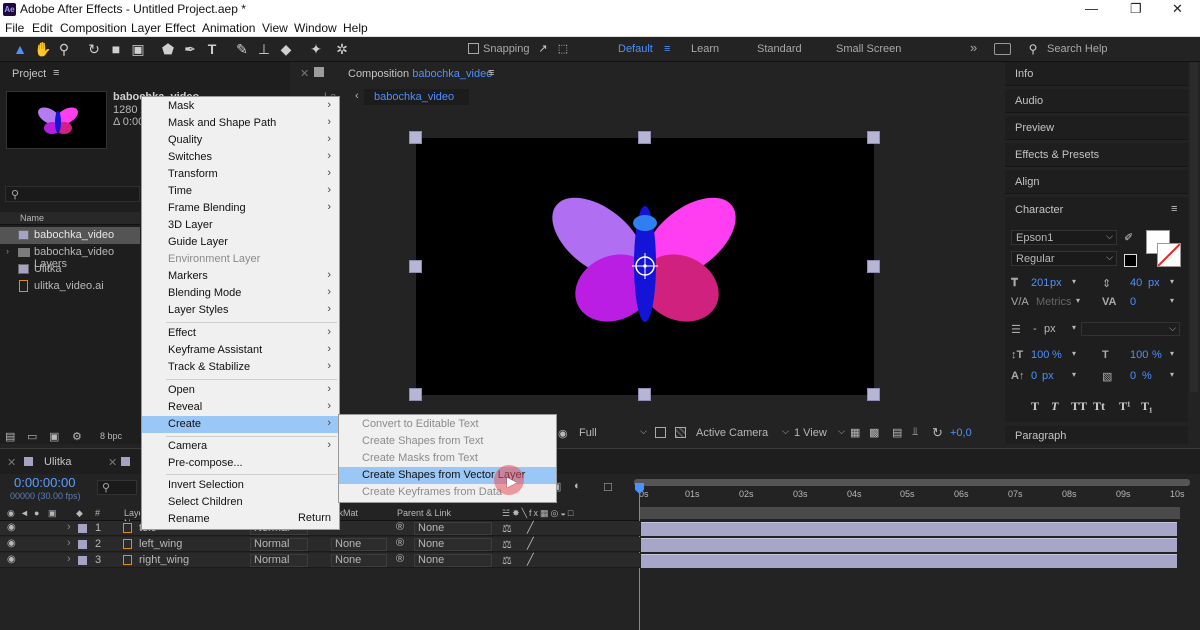 Image resolution: width=1200 pixels, height=630 pixels. Describe the element at coordinates (70, 257) in the screenshot. I see `project-item-row: › babochka_video Layers` at that location.